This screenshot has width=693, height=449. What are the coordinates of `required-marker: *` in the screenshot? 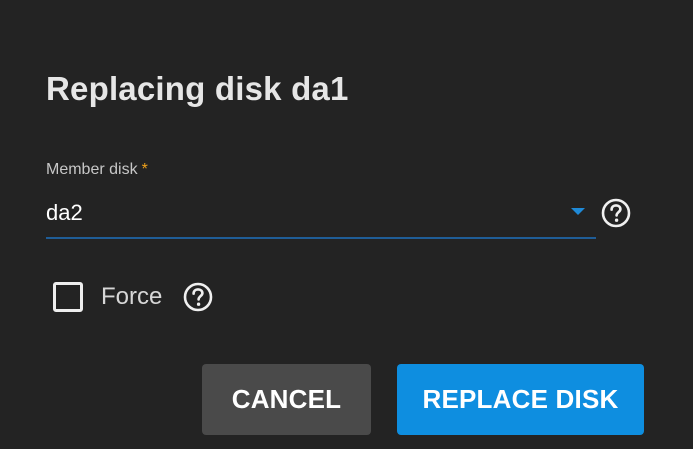 It's located at (144, 169).